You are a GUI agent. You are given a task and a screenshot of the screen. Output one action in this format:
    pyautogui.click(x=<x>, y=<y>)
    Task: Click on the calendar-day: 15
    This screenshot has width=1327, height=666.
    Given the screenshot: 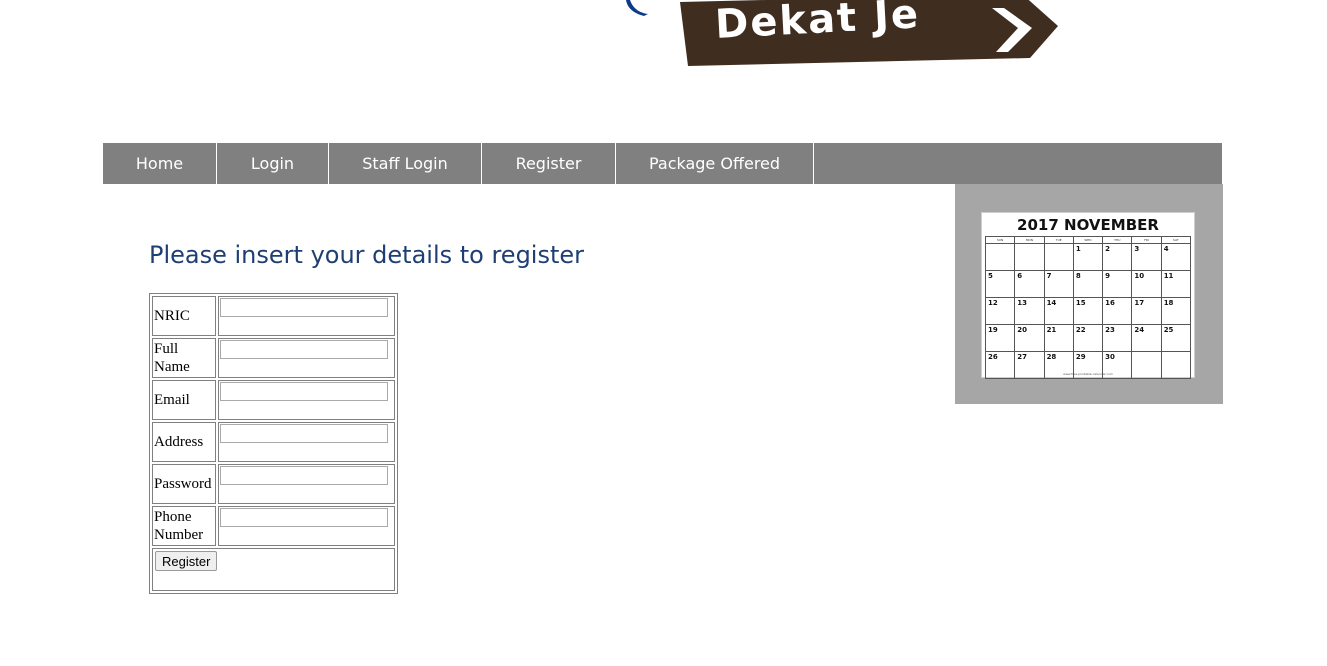 What is the action you would take?
    pyautogui.click(x=1088, y=311)
    